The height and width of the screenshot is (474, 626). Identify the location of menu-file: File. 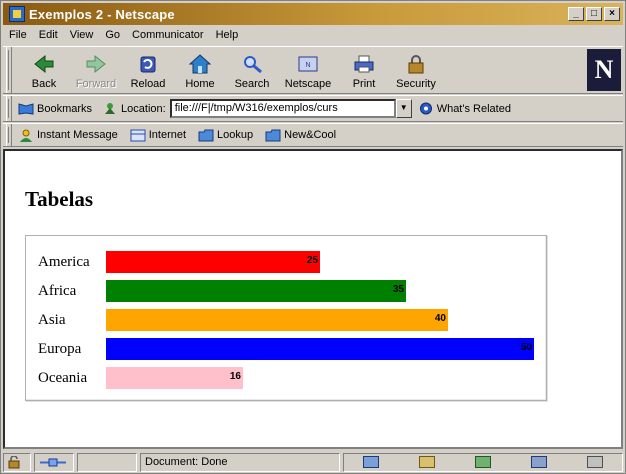
(18, 35).